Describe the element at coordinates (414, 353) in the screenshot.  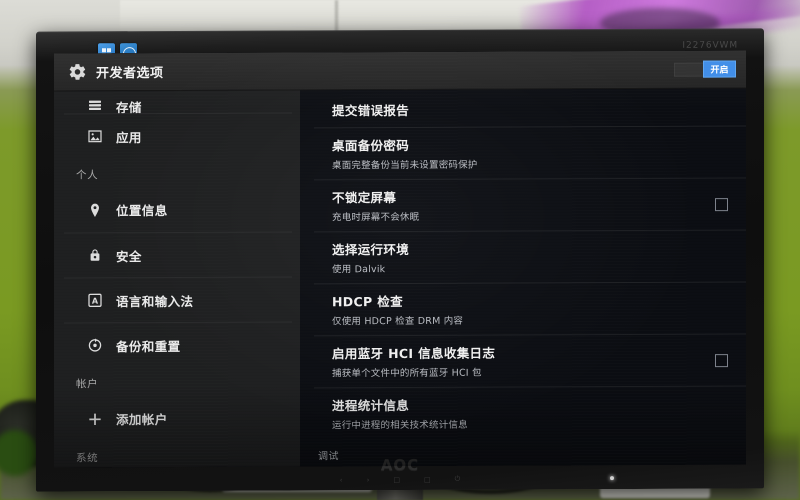
I see `settings-row-title: 启用蓝牙 HCI 信息收集日志` at that location.